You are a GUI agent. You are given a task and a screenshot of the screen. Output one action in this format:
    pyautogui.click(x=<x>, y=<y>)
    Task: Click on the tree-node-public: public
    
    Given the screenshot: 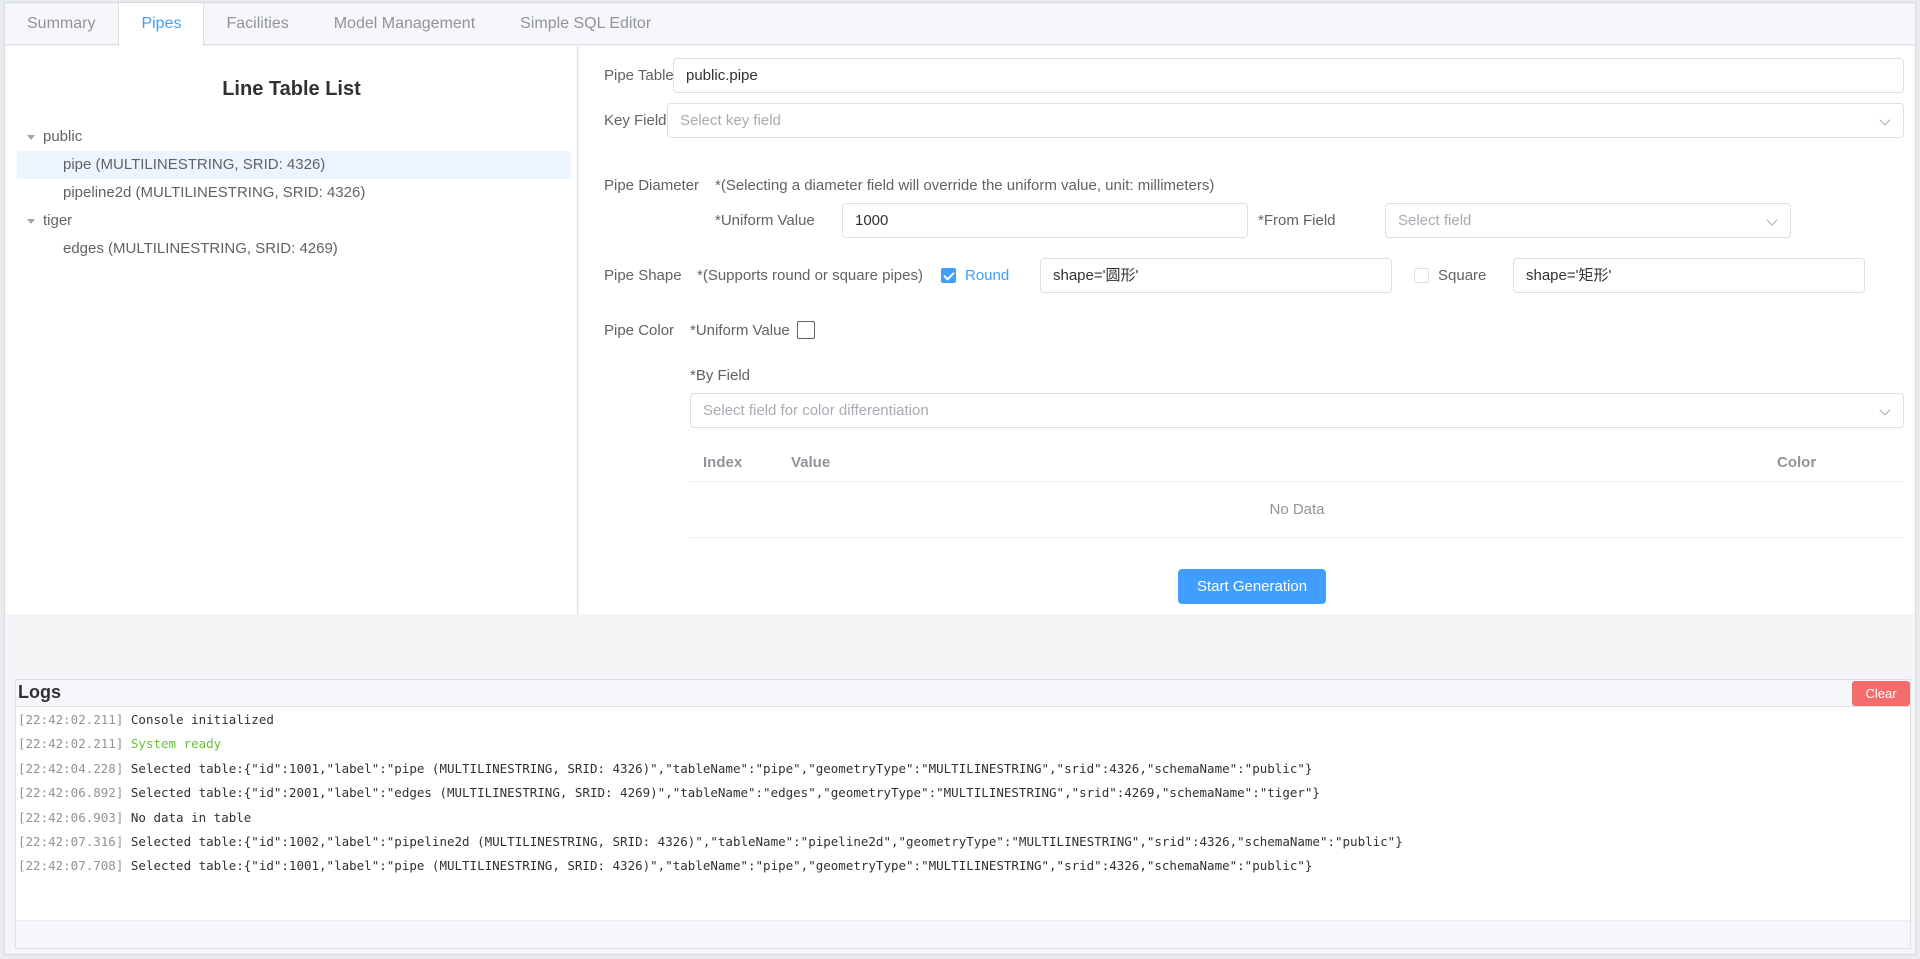 What is the action you would take?
    pyautogui.click(x=294, y=137)
    